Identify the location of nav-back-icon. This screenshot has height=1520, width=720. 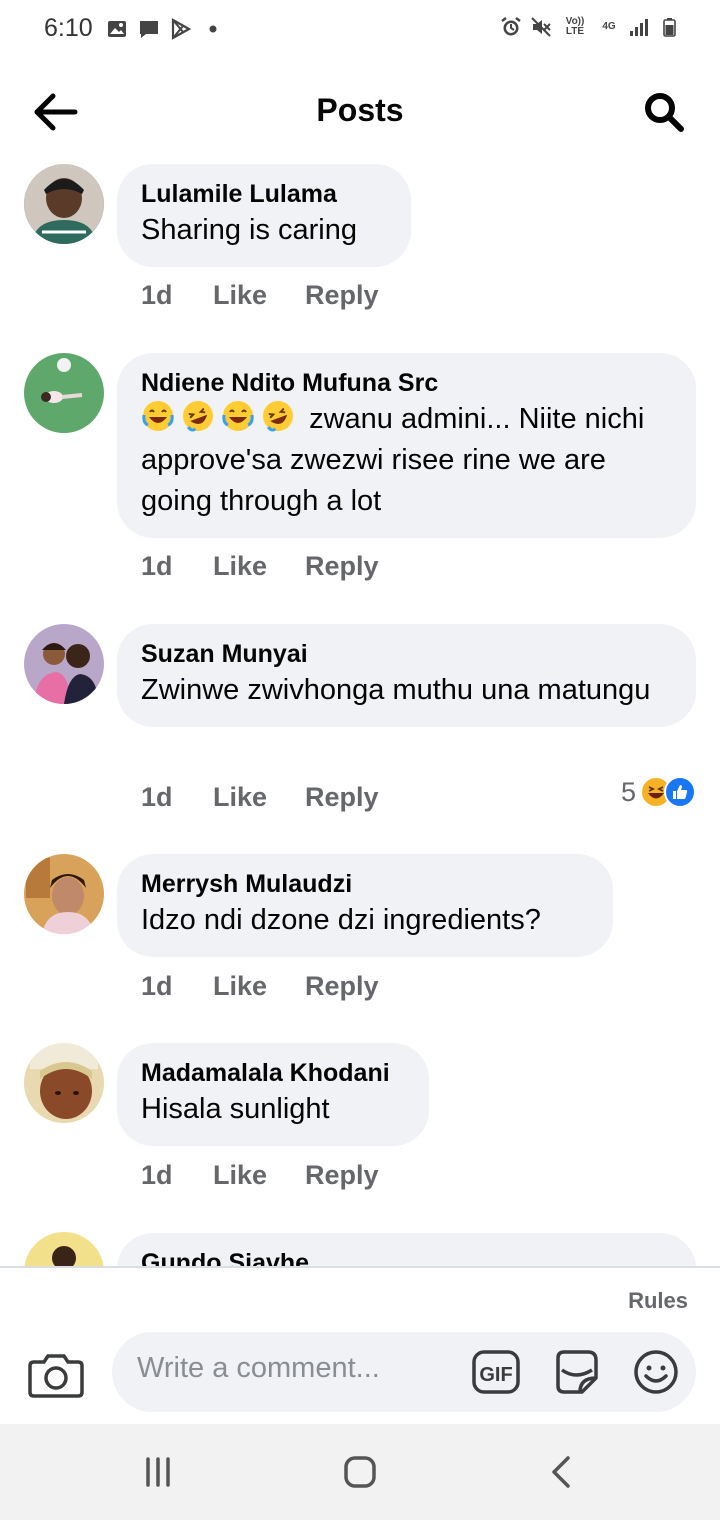
(561, 1472).